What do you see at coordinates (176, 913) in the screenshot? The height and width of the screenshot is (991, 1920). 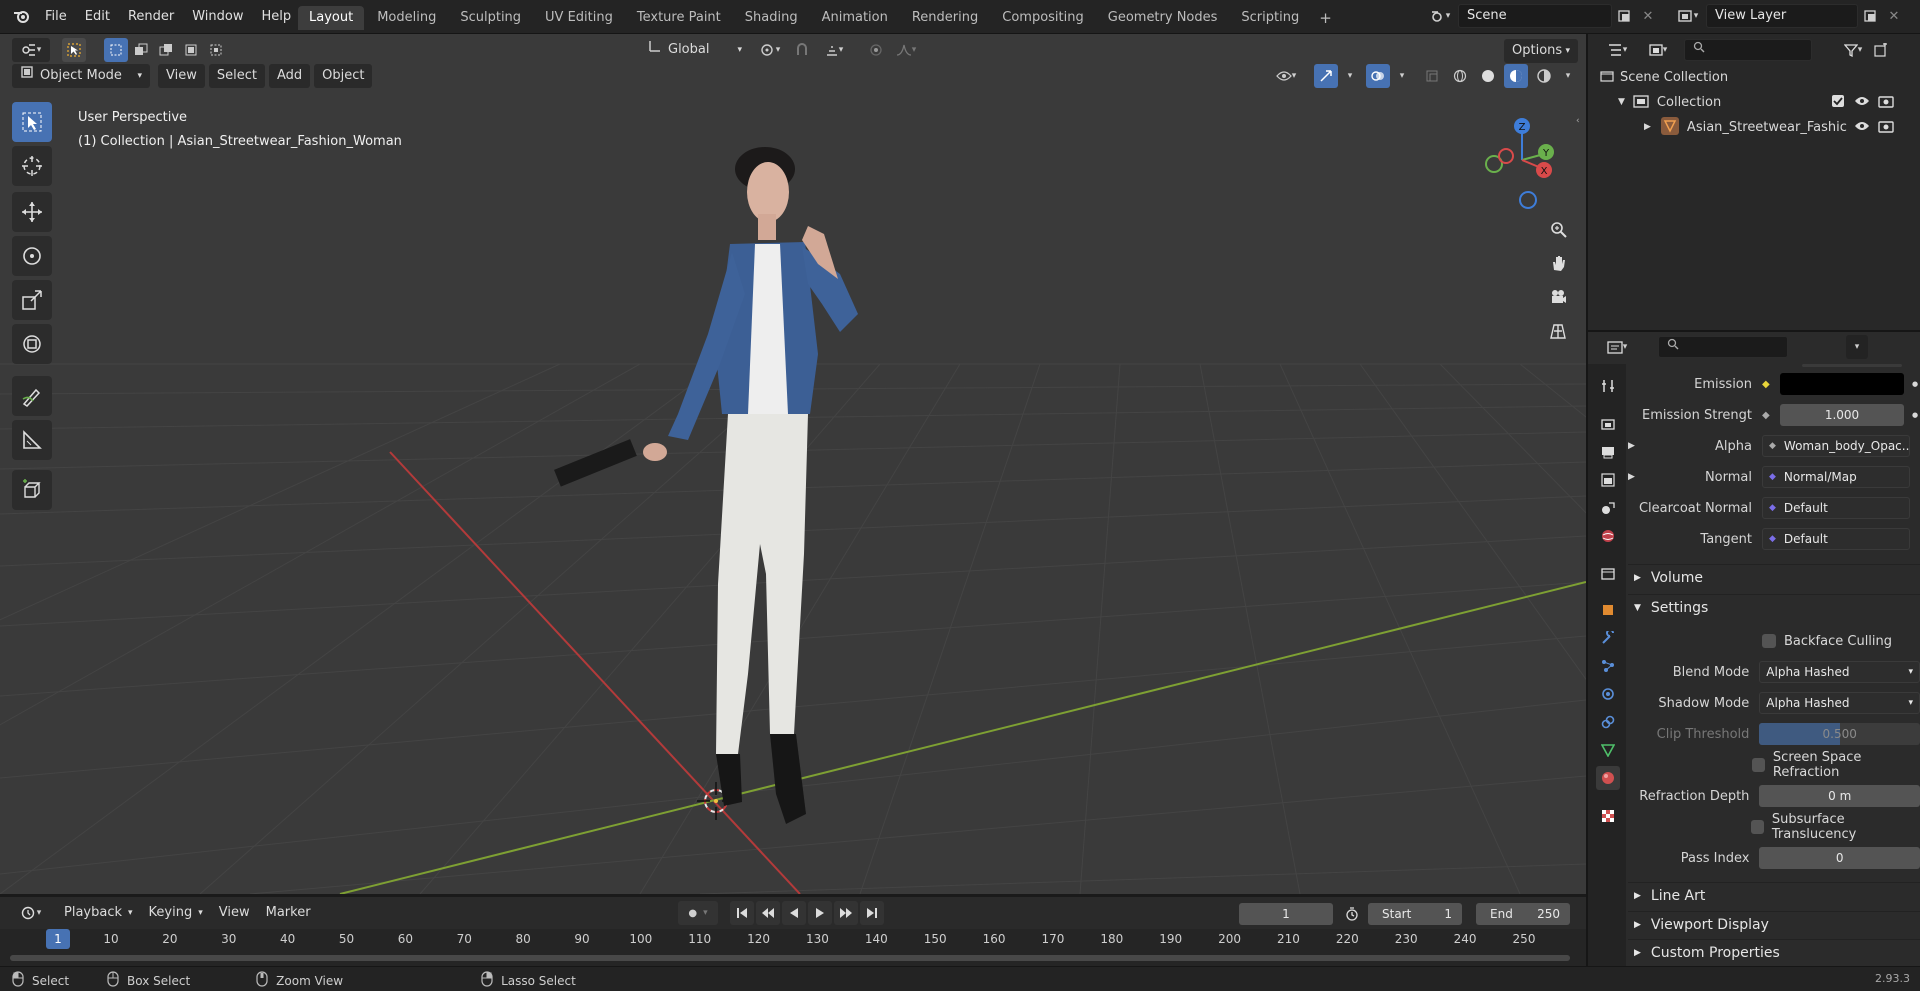 I see `keying-menu: Keying ▾` at bounding box center [176, 913].